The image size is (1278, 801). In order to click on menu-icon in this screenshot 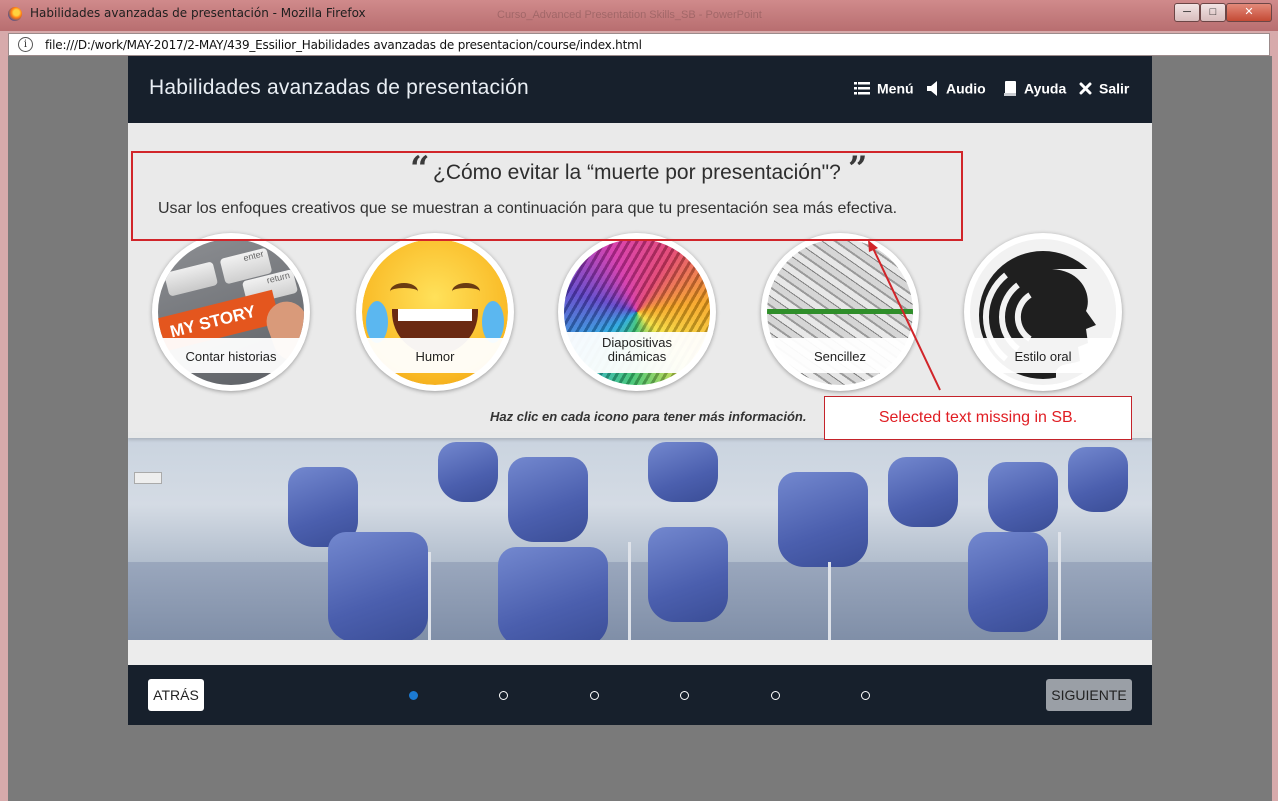, I will do `click(862, 88)`.